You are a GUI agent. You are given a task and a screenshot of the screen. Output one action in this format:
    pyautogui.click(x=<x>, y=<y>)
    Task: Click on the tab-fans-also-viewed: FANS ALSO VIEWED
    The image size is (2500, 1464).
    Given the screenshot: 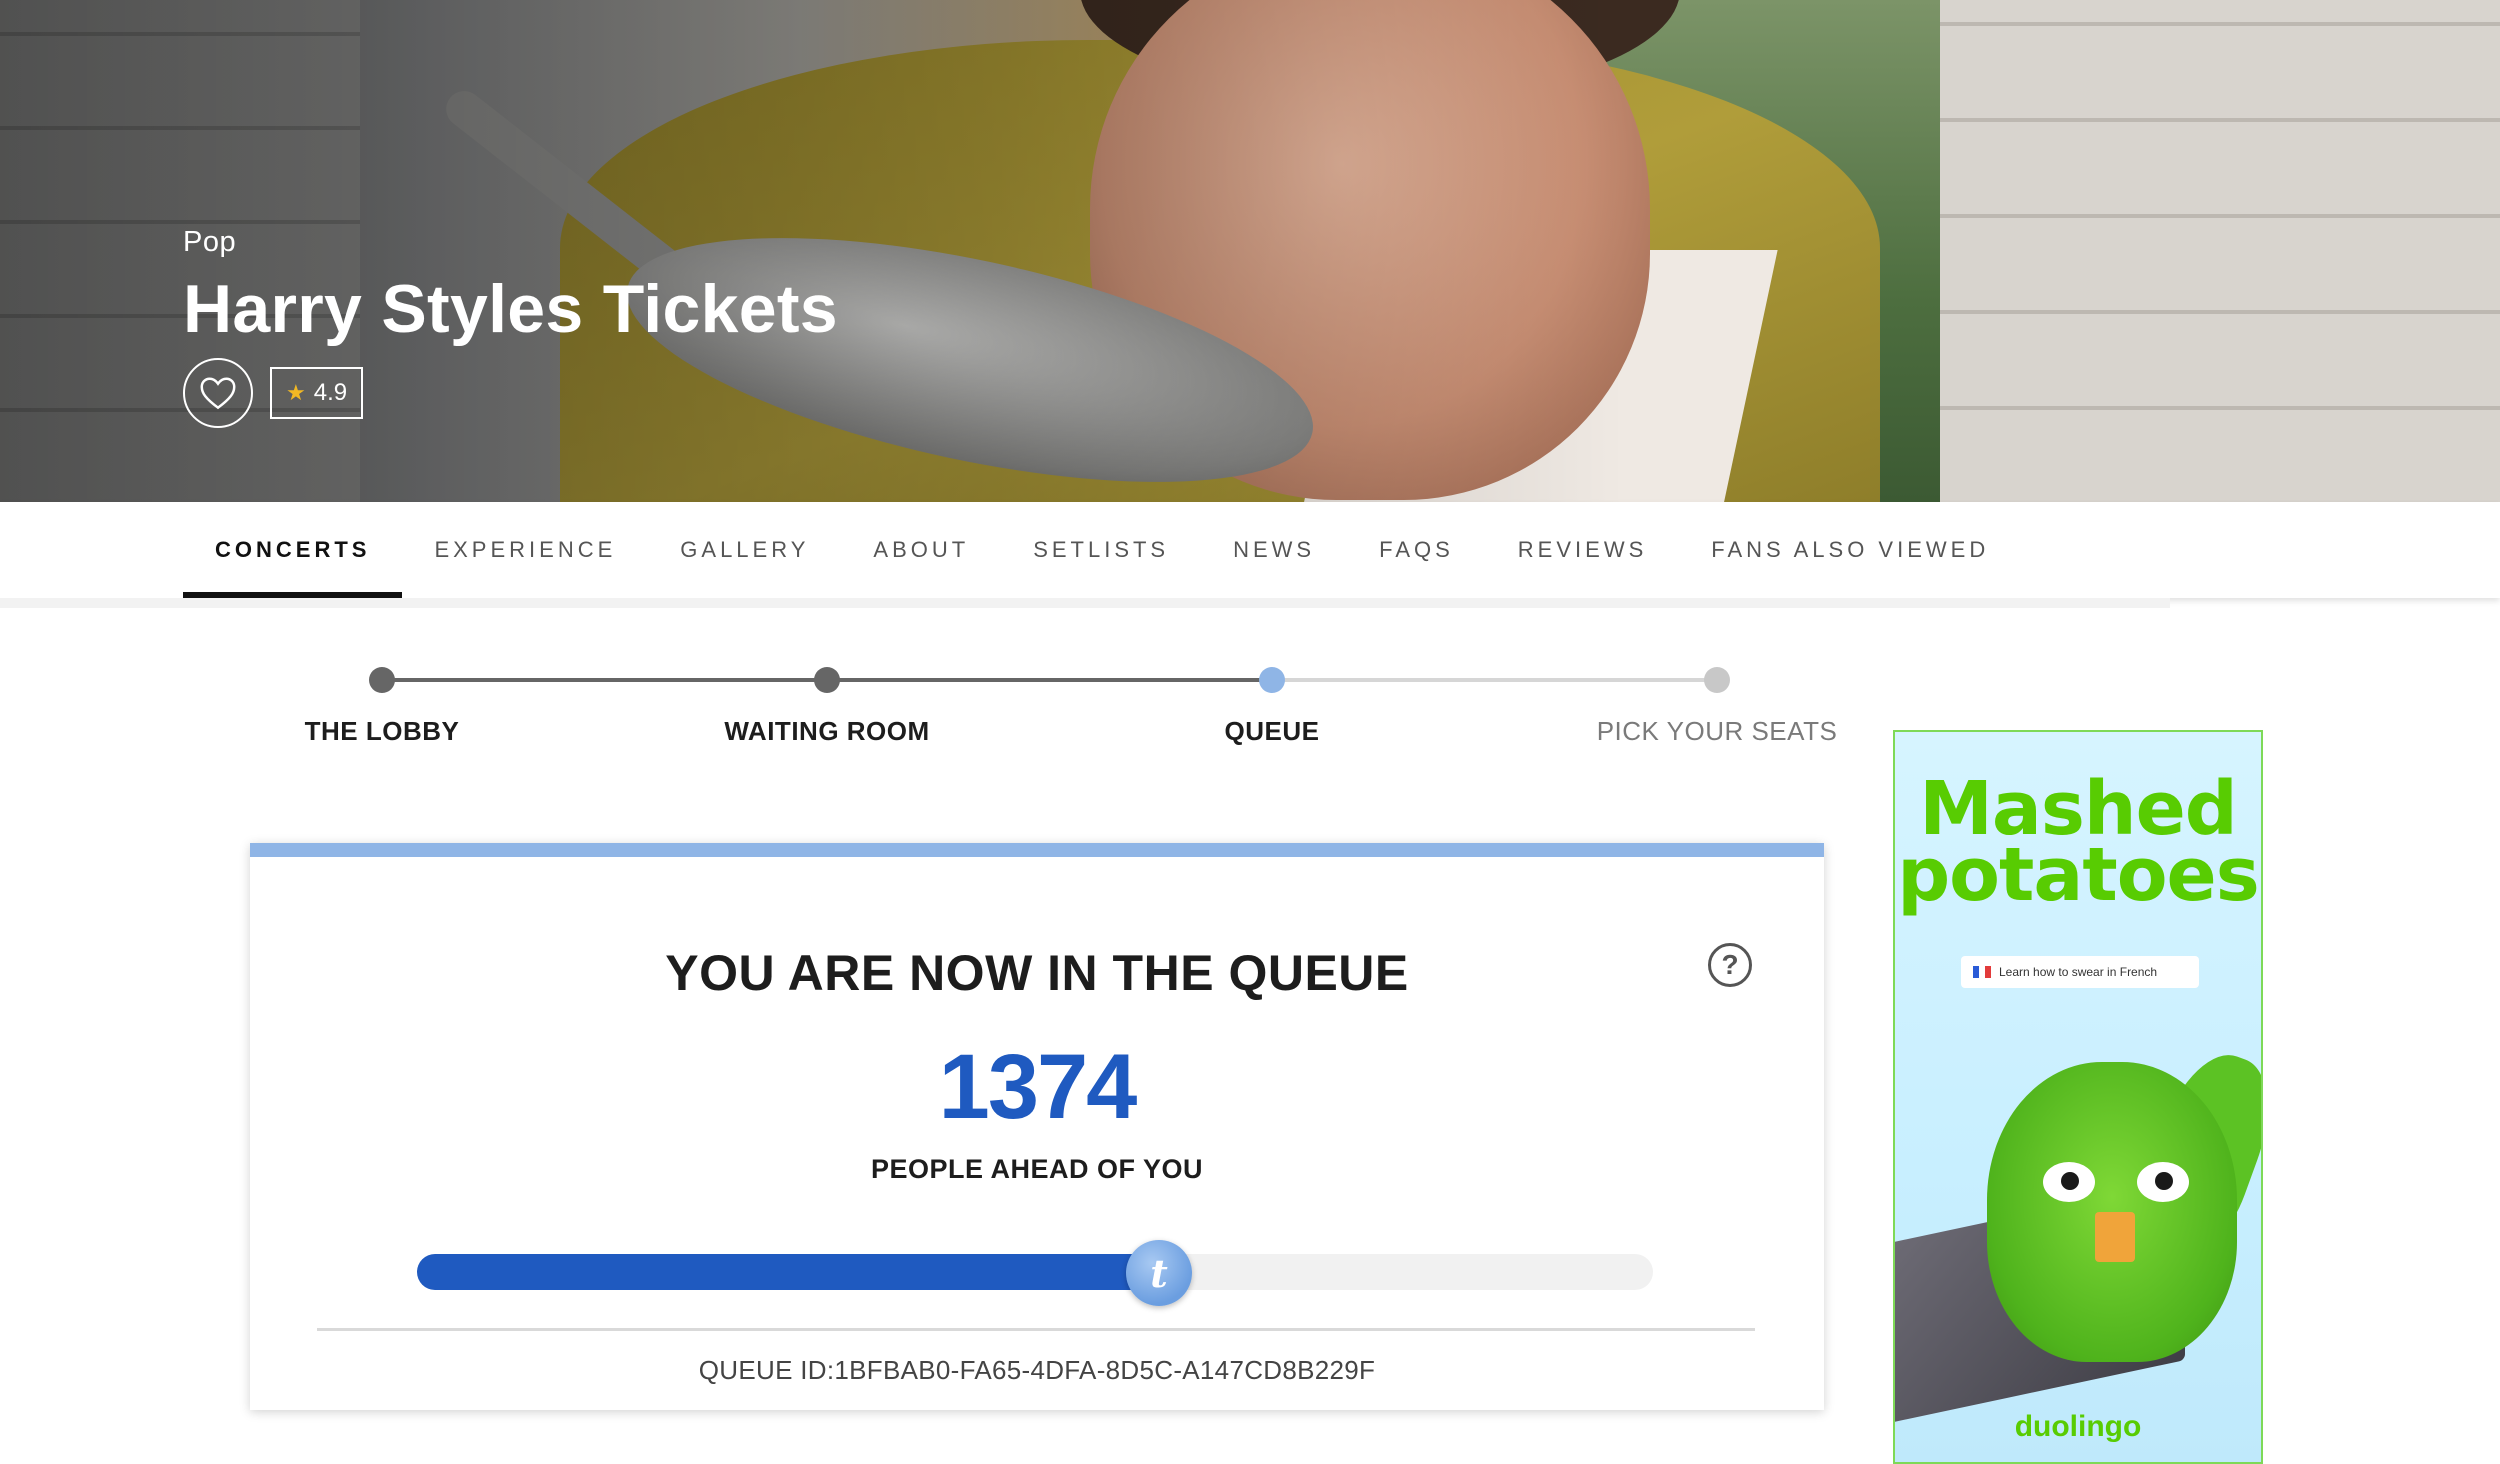 What is the action you would take?
    pyautogui.click(x=1850, y=550)
    